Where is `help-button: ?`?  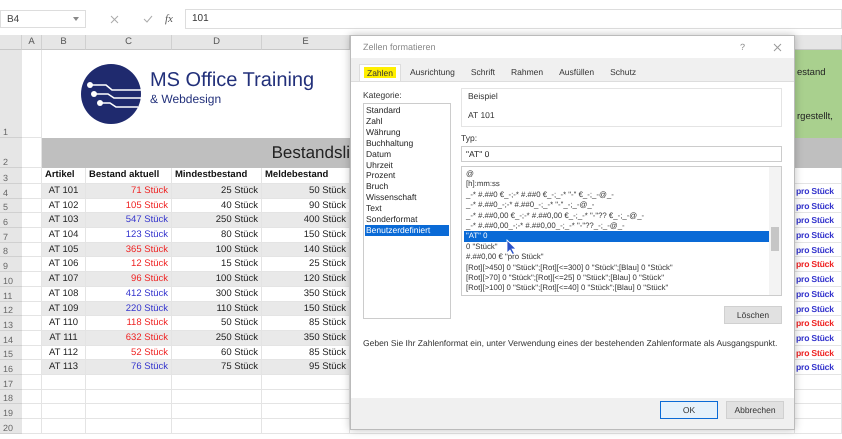 help-button: ? is located at coordinates (742, 47).